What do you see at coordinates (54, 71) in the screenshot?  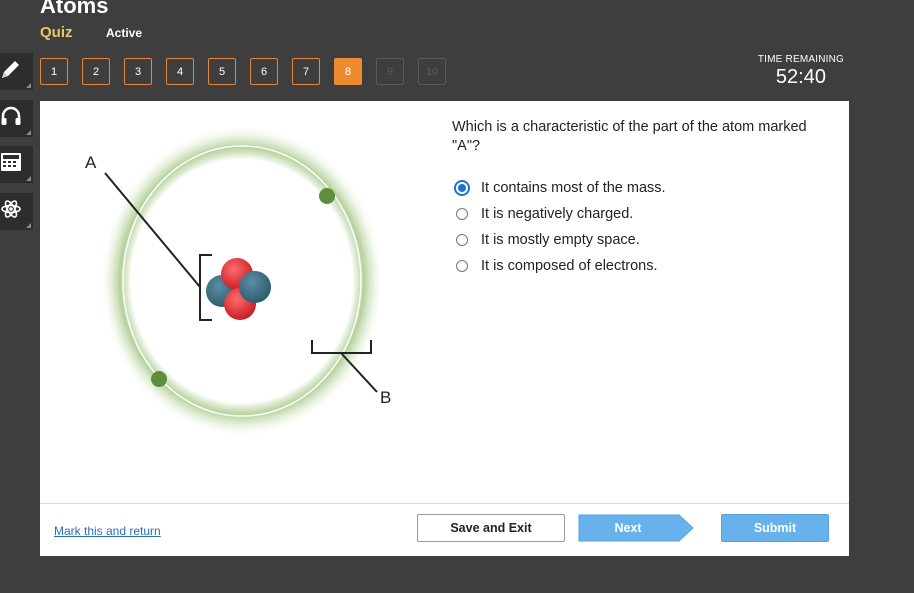 I see `question-button-1: 1` at bounding box center [54, 71].